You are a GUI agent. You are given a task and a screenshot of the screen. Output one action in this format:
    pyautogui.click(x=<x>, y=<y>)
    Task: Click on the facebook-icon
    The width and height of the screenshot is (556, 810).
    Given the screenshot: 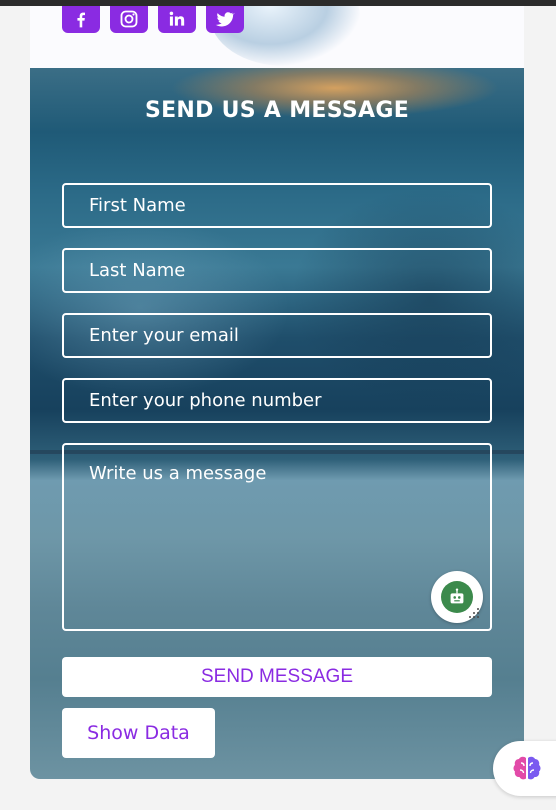 What is the action you would take?
    pyautogui.click(x=81, y=20)
    